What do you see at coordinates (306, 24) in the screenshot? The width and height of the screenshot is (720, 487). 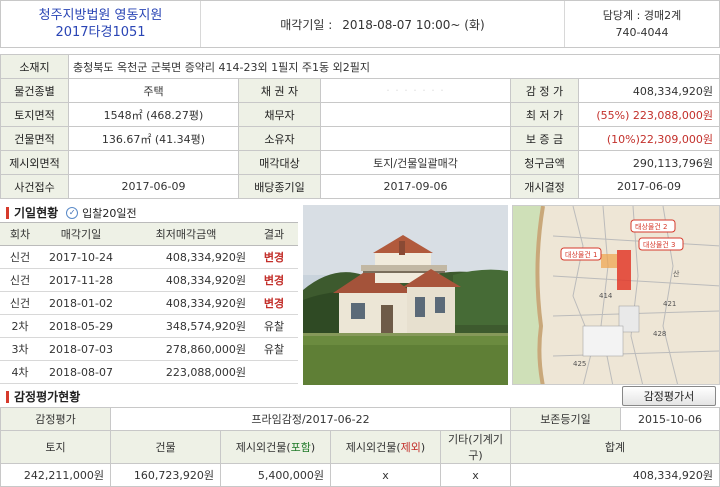 I see `sale-date-label: 매각기일 :` at bounding box center [306, 24].